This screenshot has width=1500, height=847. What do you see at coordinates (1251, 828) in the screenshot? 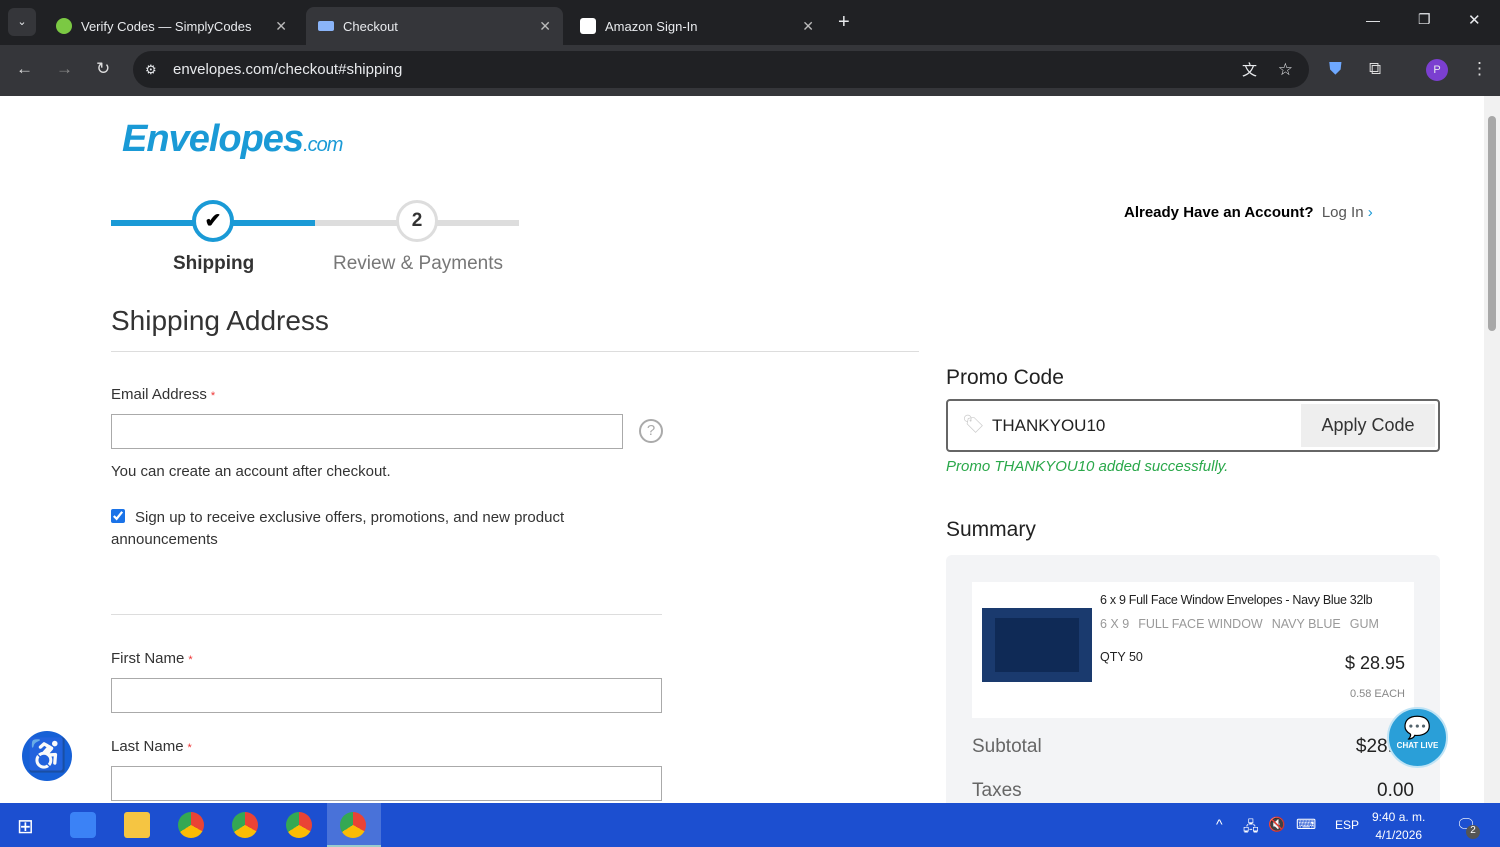
I see `network-icon: 🖧` at bounding box center [1251, 828].